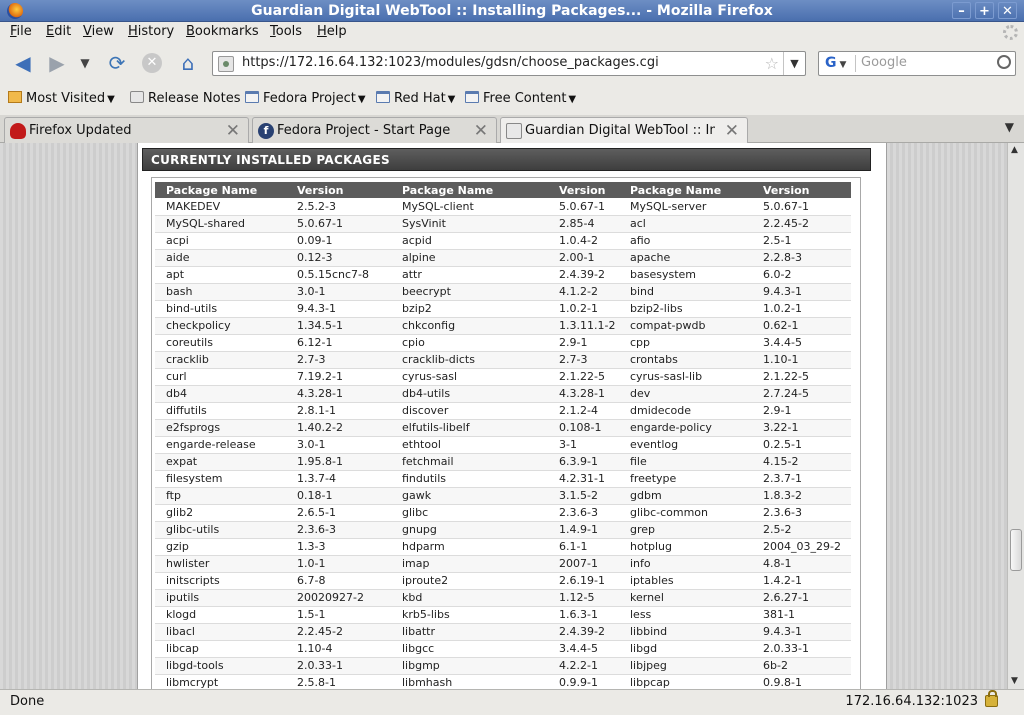  Describe the element at coordinates (772, 63) in the screenshot. I see `bookmark-star-icon: ☆` at that location.